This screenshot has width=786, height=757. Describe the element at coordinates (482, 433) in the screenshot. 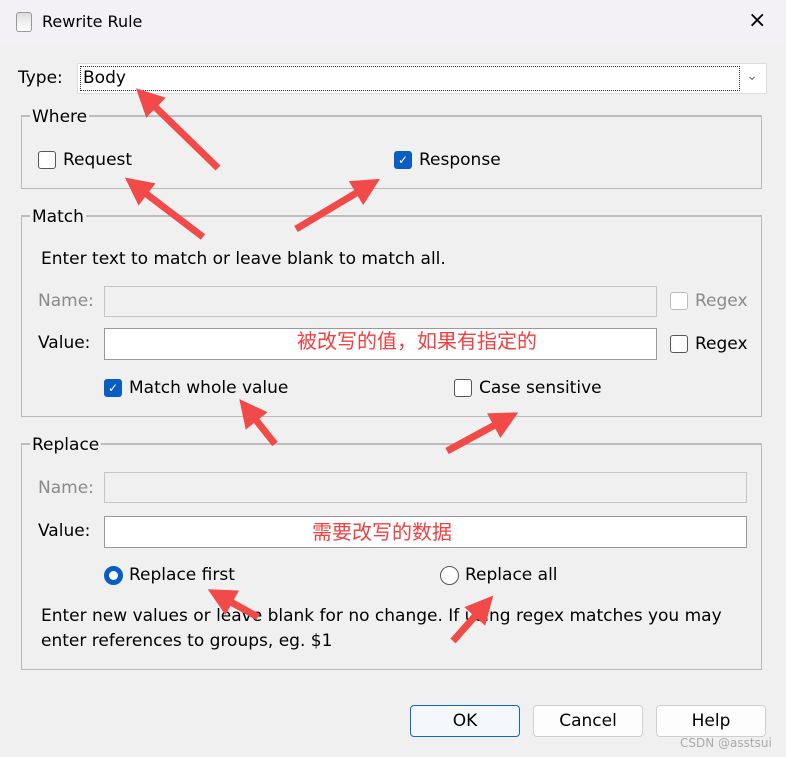

I see `arrow-case-sensitive` at that location.